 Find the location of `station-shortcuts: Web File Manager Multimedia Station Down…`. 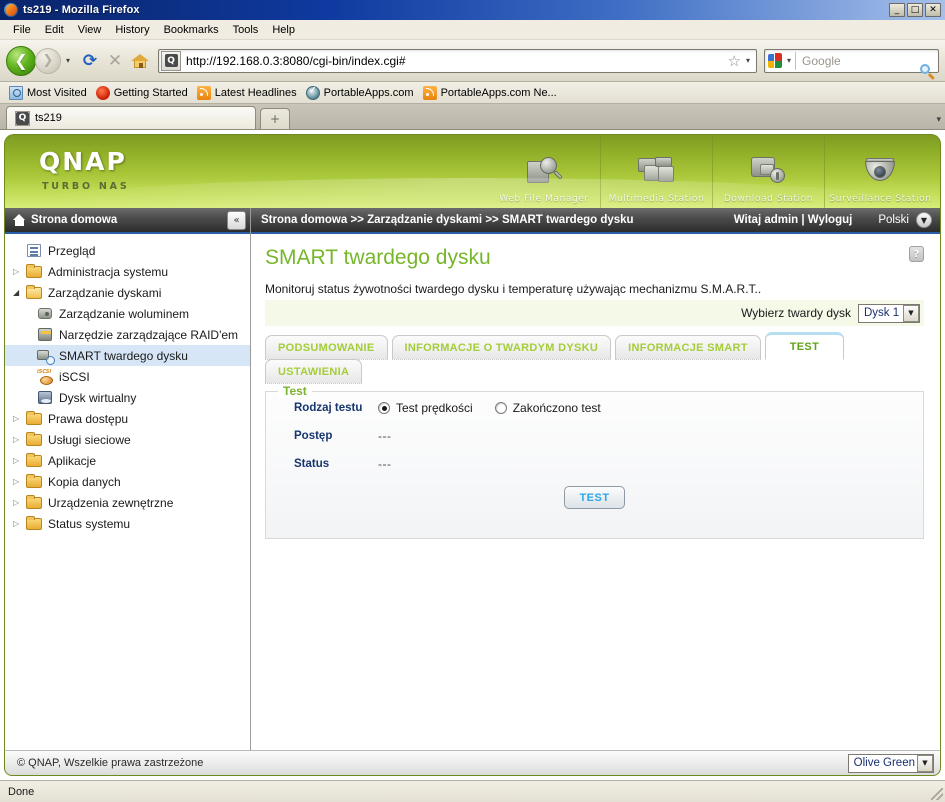

station-shortcuts: Web File Manager Multimedia Station Down… is located at coordinates (712, 171).